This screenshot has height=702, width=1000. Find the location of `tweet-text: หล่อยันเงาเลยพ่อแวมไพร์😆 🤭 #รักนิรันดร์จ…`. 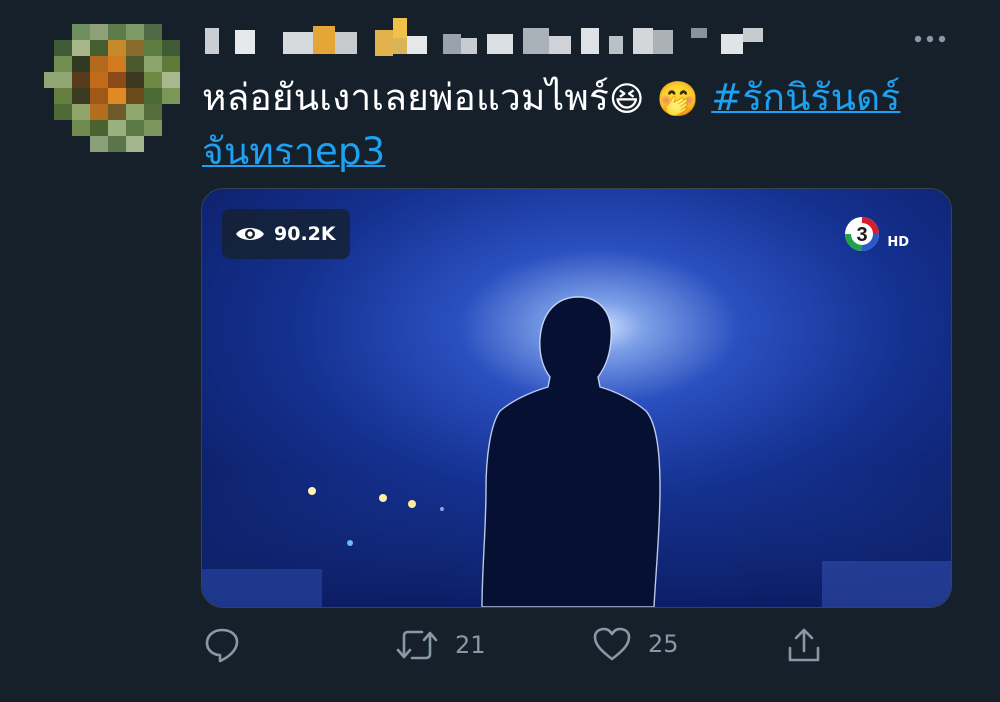

tweet-text: หล่อยันเงาเลยพ่อแวมไพร์😆 🤭 #รักนิรันดร์จ… is located at coordinates (572, 125).